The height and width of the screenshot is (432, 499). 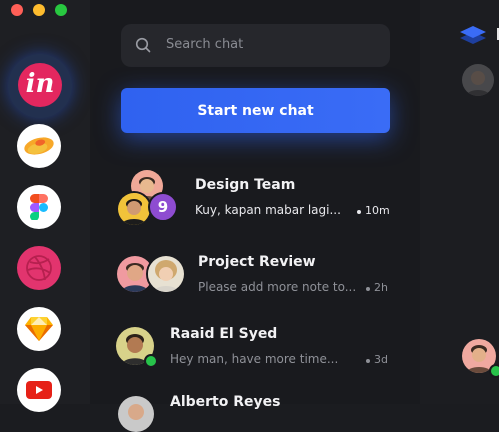 I want to click on close-window-button, so click(x=17, y=10).